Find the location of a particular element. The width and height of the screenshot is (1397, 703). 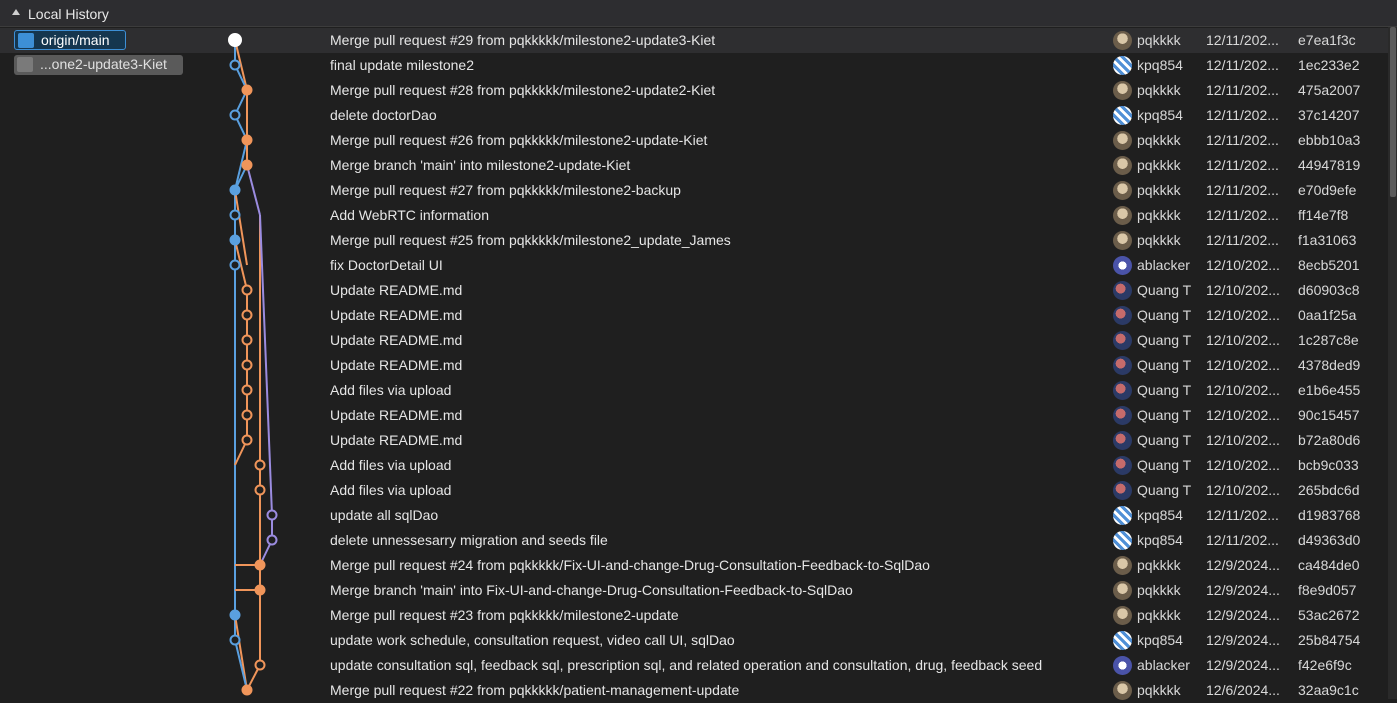

commit-sha: 37c14207 is located at coordinates (1329, 115).